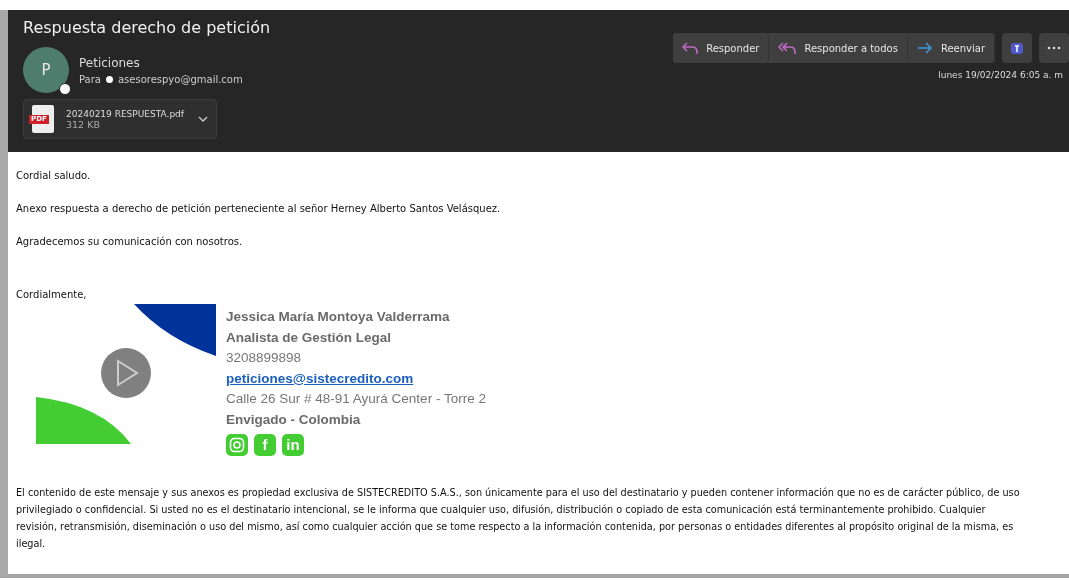 This screenshot has width=1069, height=582. I want to click on signature-address: Calle 26 Sur # 48-91 Ayurá Center - Torre 2, so click(356, 399).